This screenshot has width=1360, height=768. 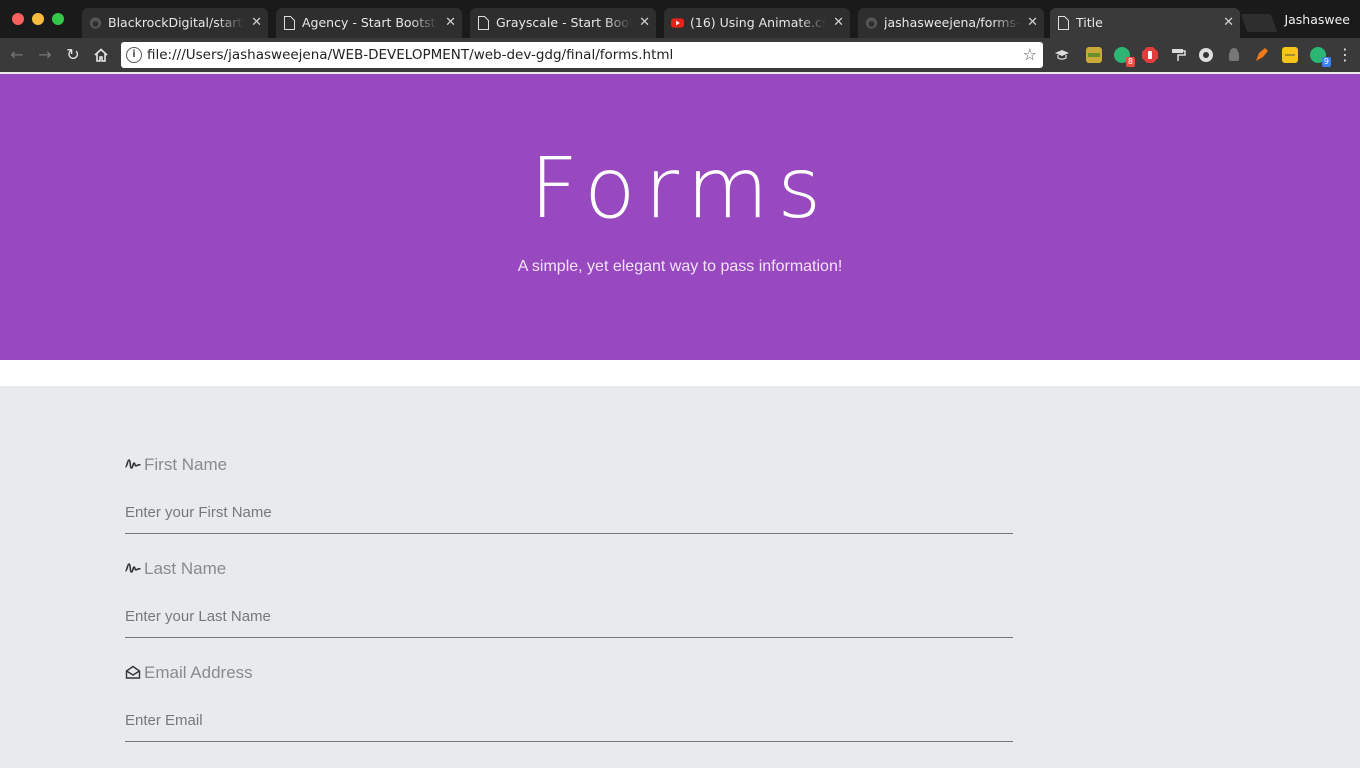 I want to click on browser-tab: BlackrockDigital/startbo ✕, so click(x=175, y=23).